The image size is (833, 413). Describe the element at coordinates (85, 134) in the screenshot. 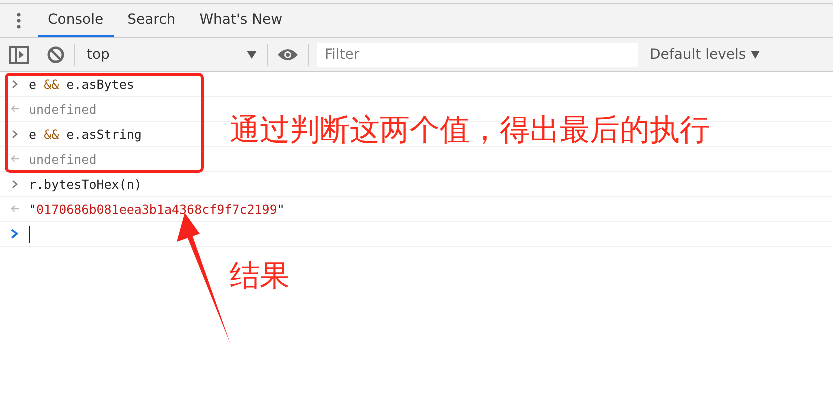

I see `command-text: e && e.asString` at that location.